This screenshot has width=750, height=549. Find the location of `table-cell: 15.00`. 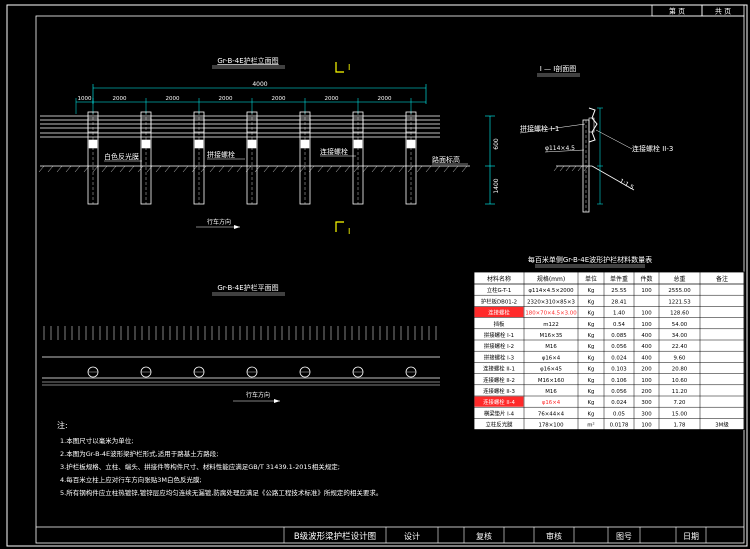

table-cell: 15.00 is located at coordinates (680, 414).